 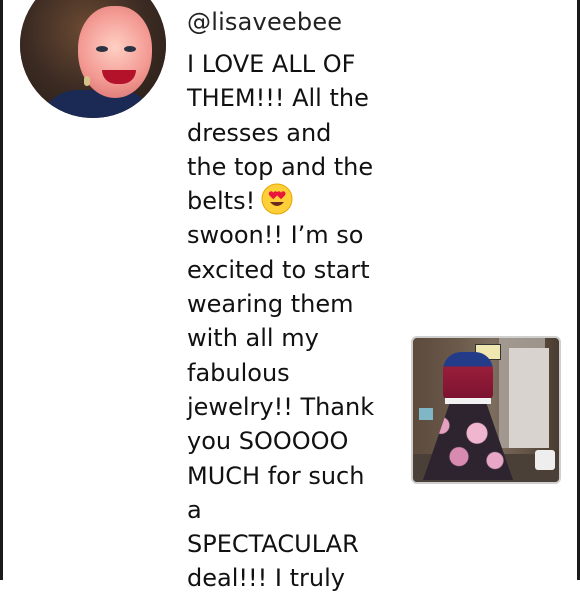 What do you see at coordinates (253, 338) in the screenshot?
I see `comment-line: with all my` at bounding box center [253, 338].